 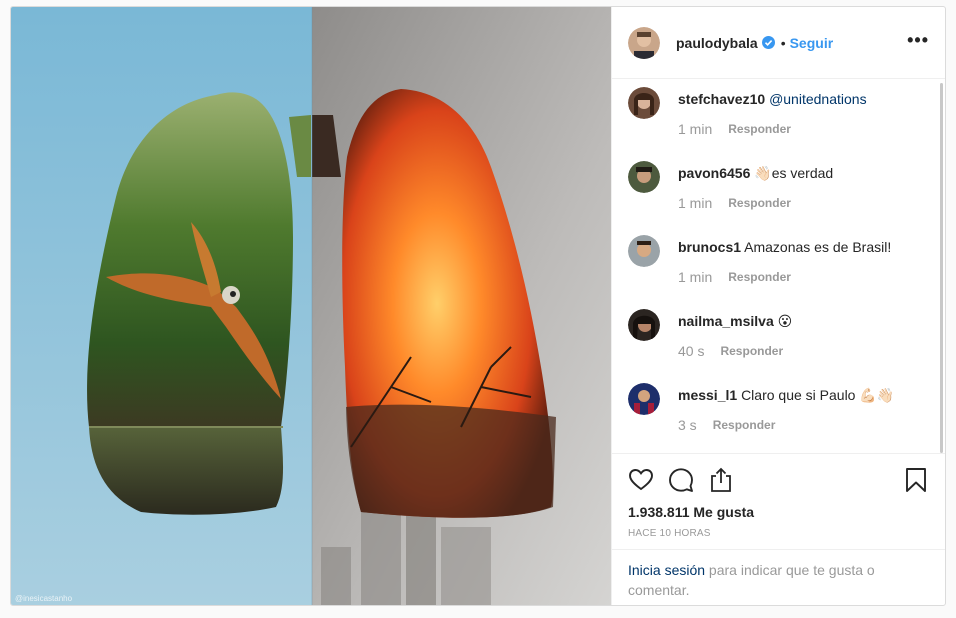 I want to click on commenter-username: brunocs1, so click(x=709, y=247).